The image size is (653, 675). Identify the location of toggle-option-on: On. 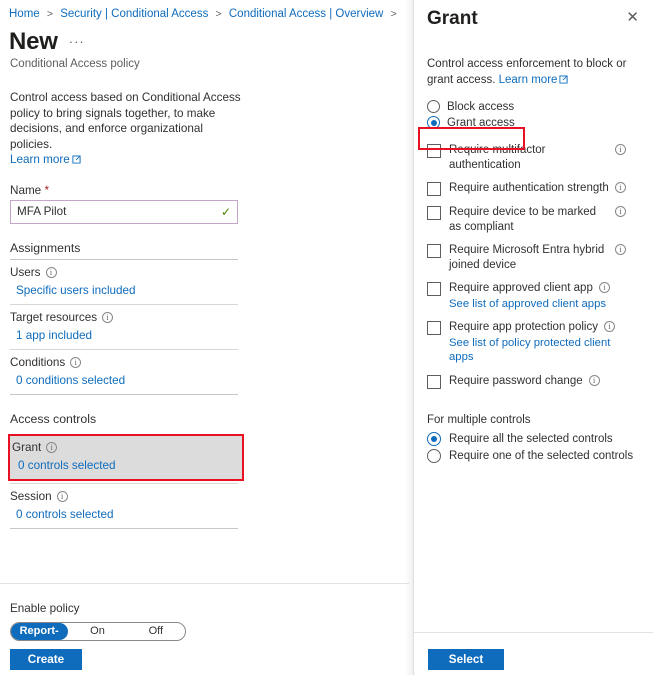
(97, 631).